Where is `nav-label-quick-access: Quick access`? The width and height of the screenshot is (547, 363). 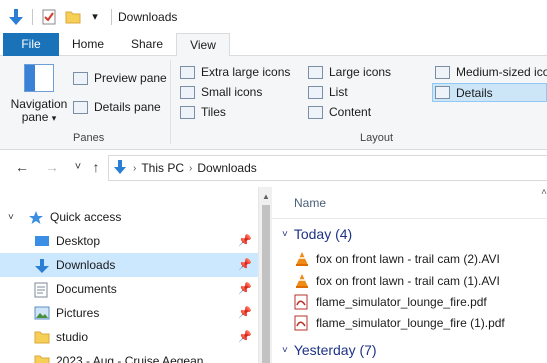
nav-label-quick-access: Quick access is located at coordinates (86, 217).